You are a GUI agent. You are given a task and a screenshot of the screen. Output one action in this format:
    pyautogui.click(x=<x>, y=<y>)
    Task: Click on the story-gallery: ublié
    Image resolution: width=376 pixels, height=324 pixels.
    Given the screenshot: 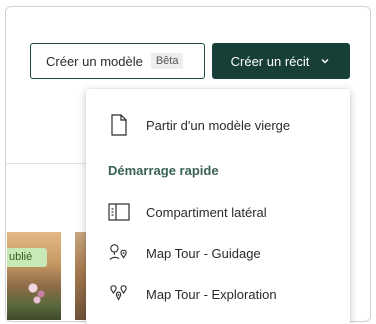 What is the action you would take?
    pyautogui.click(x=48, y=276)
    